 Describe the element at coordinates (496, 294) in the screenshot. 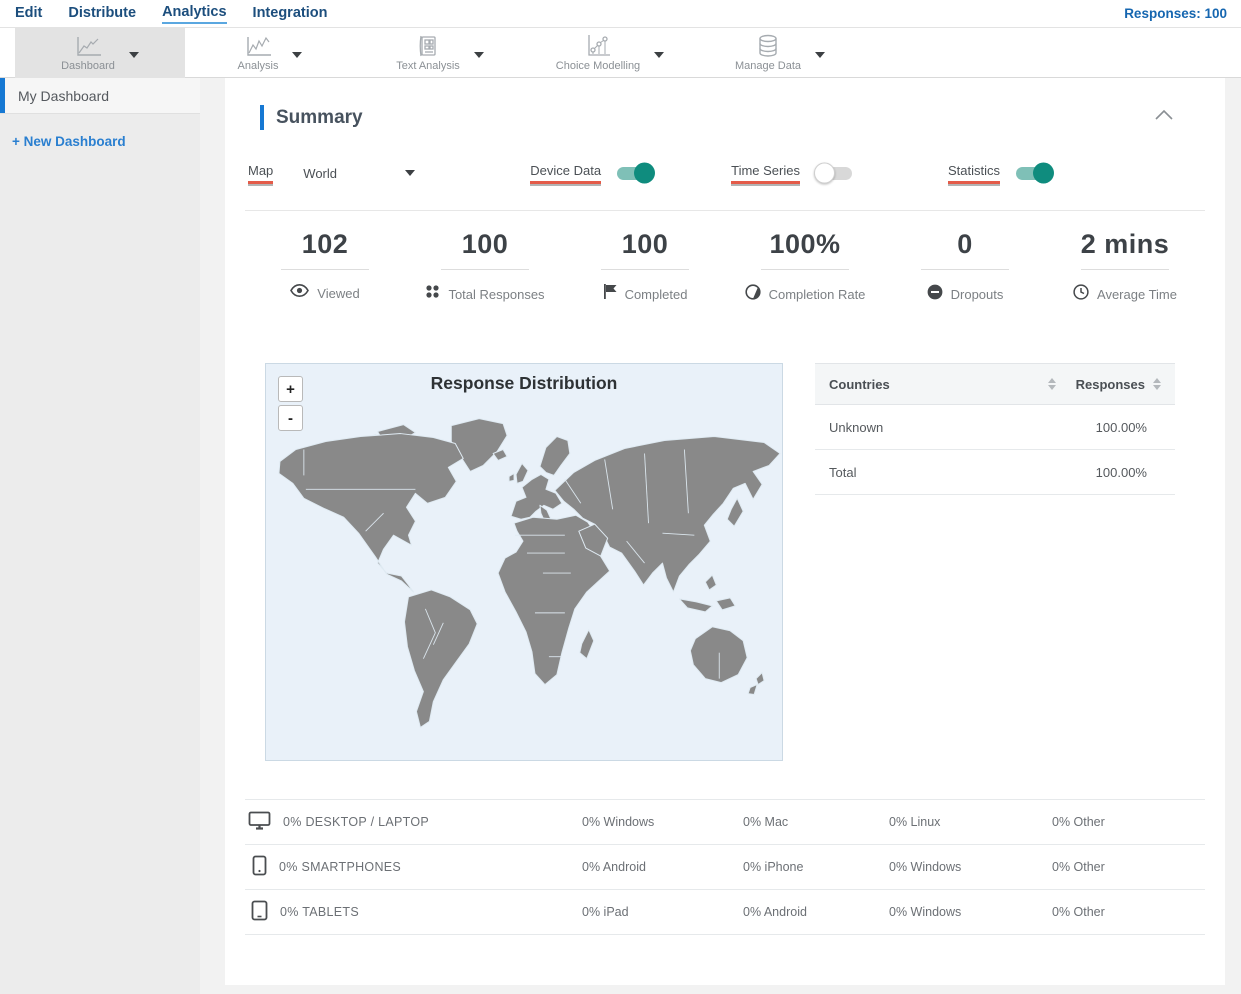

I see `stat-label: Total Responses` at that location.